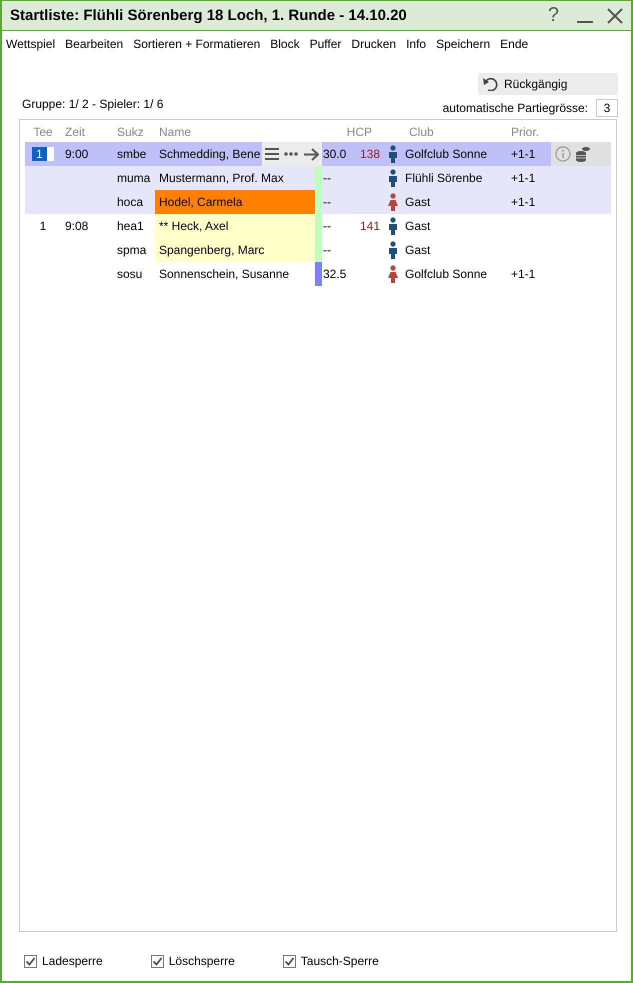  Describe the element at coordinates (514, 44) in the screenshot. I see `menu-item: Ende` at that location.